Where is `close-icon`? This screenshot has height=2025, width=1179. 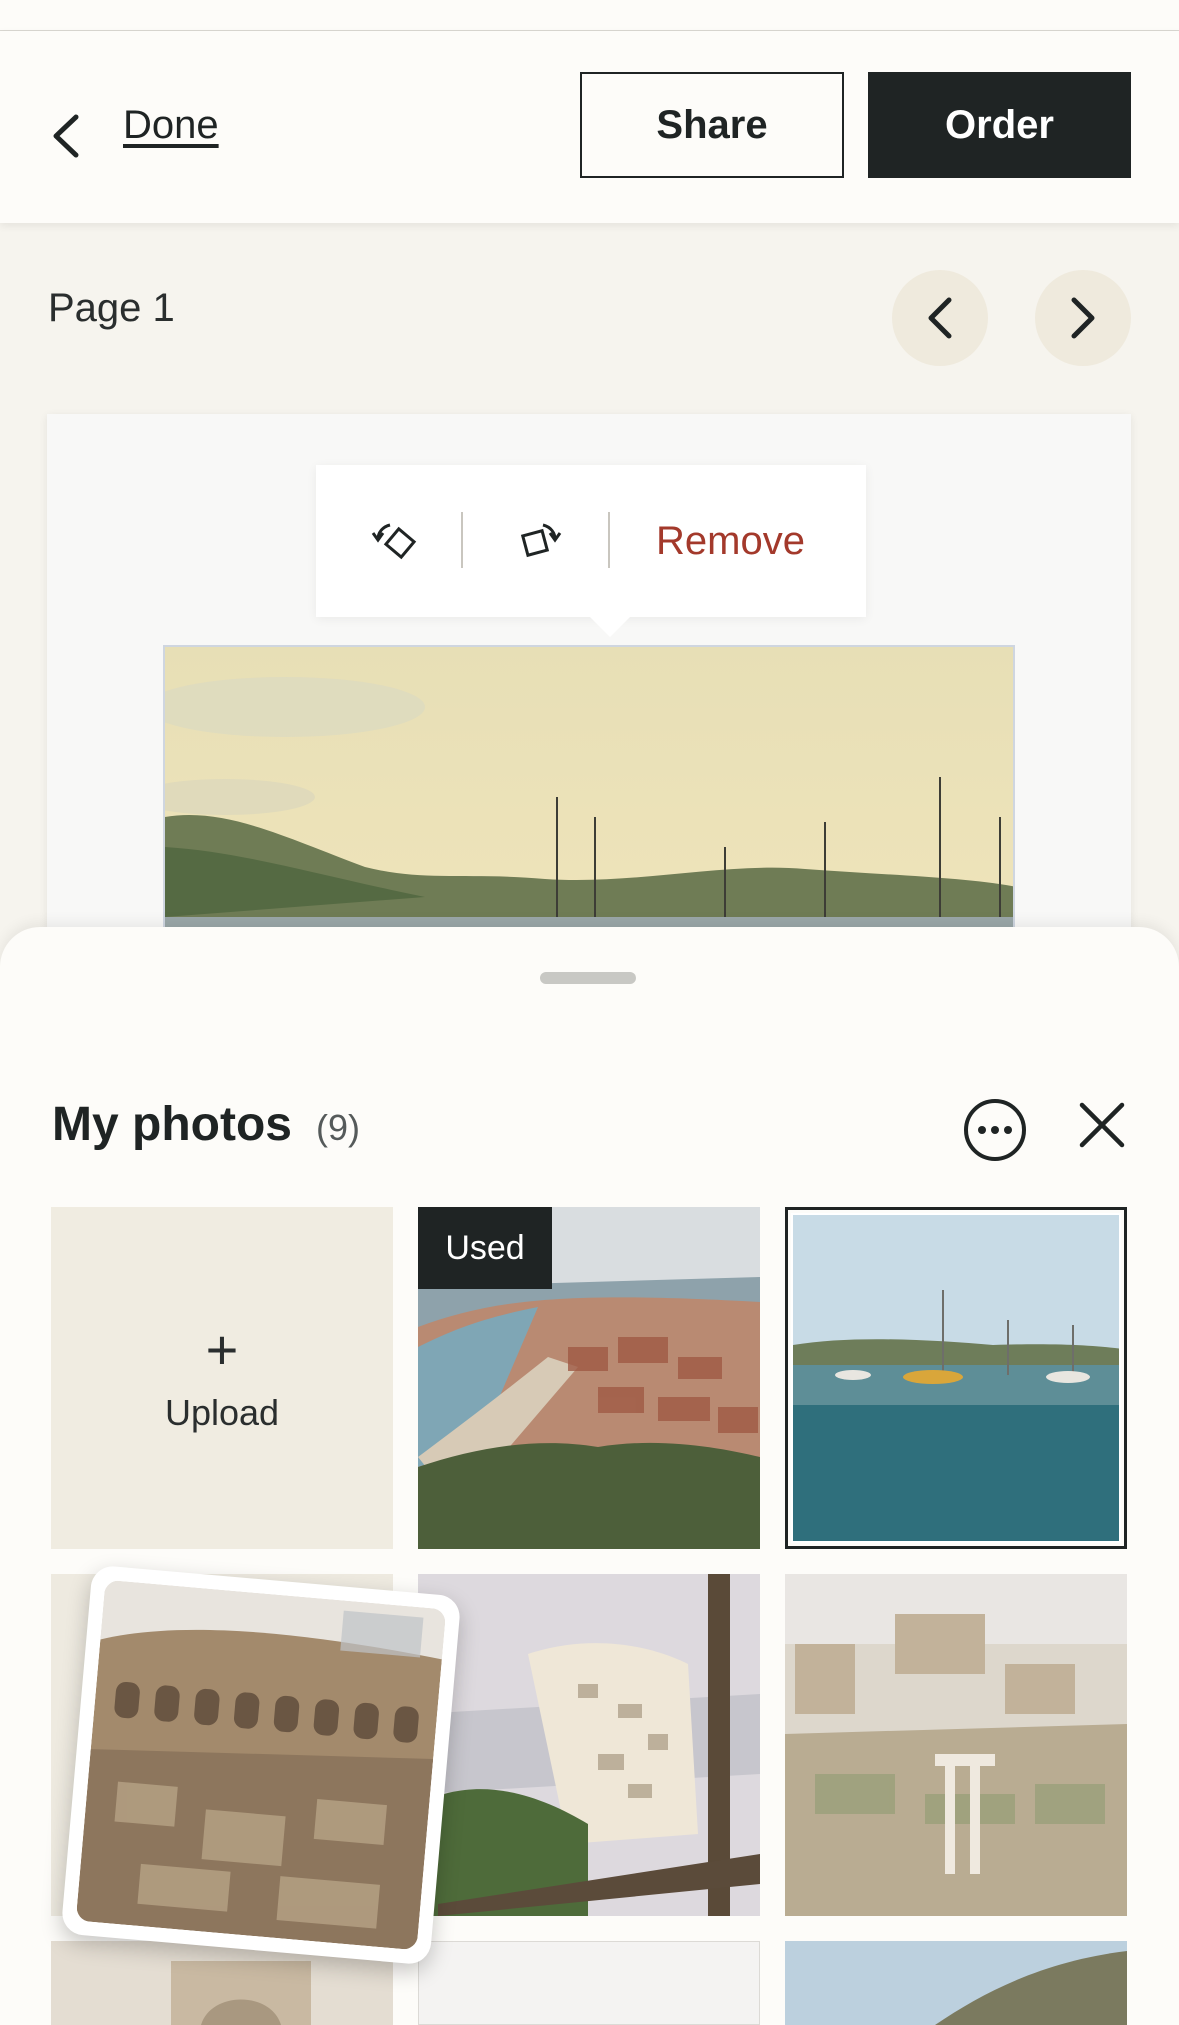 close-icon is located at coordinates (1102, 1125).